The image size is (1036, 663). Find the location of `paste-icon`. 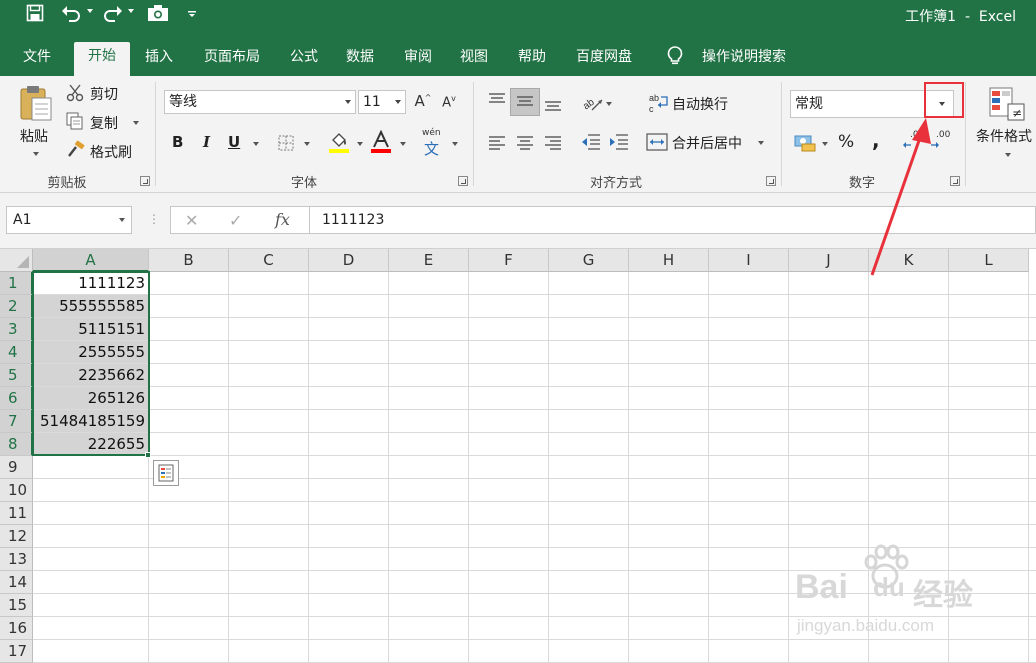

paste-icon is located at coordinates (36, 103).